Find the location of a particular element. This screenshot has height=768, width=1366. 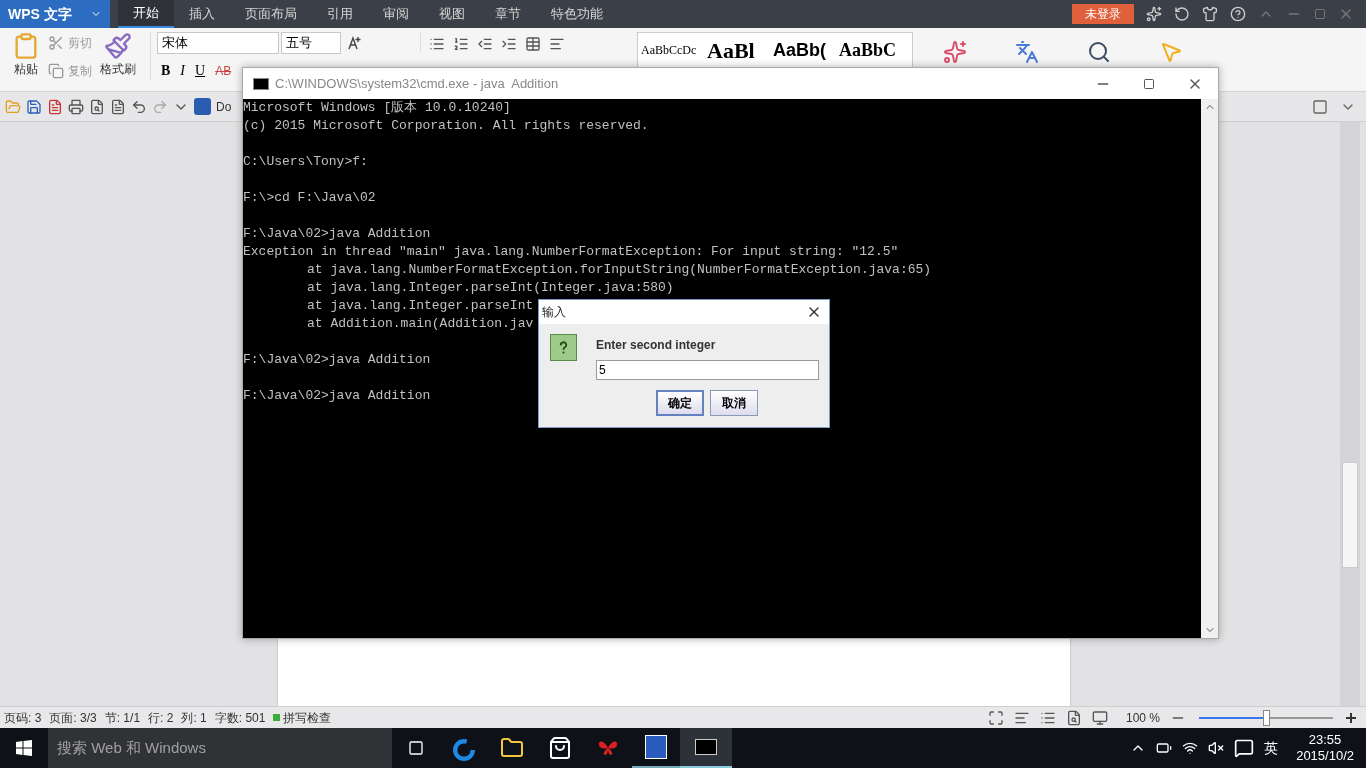

reading-view-icon is located at coordinates (1099, 717).